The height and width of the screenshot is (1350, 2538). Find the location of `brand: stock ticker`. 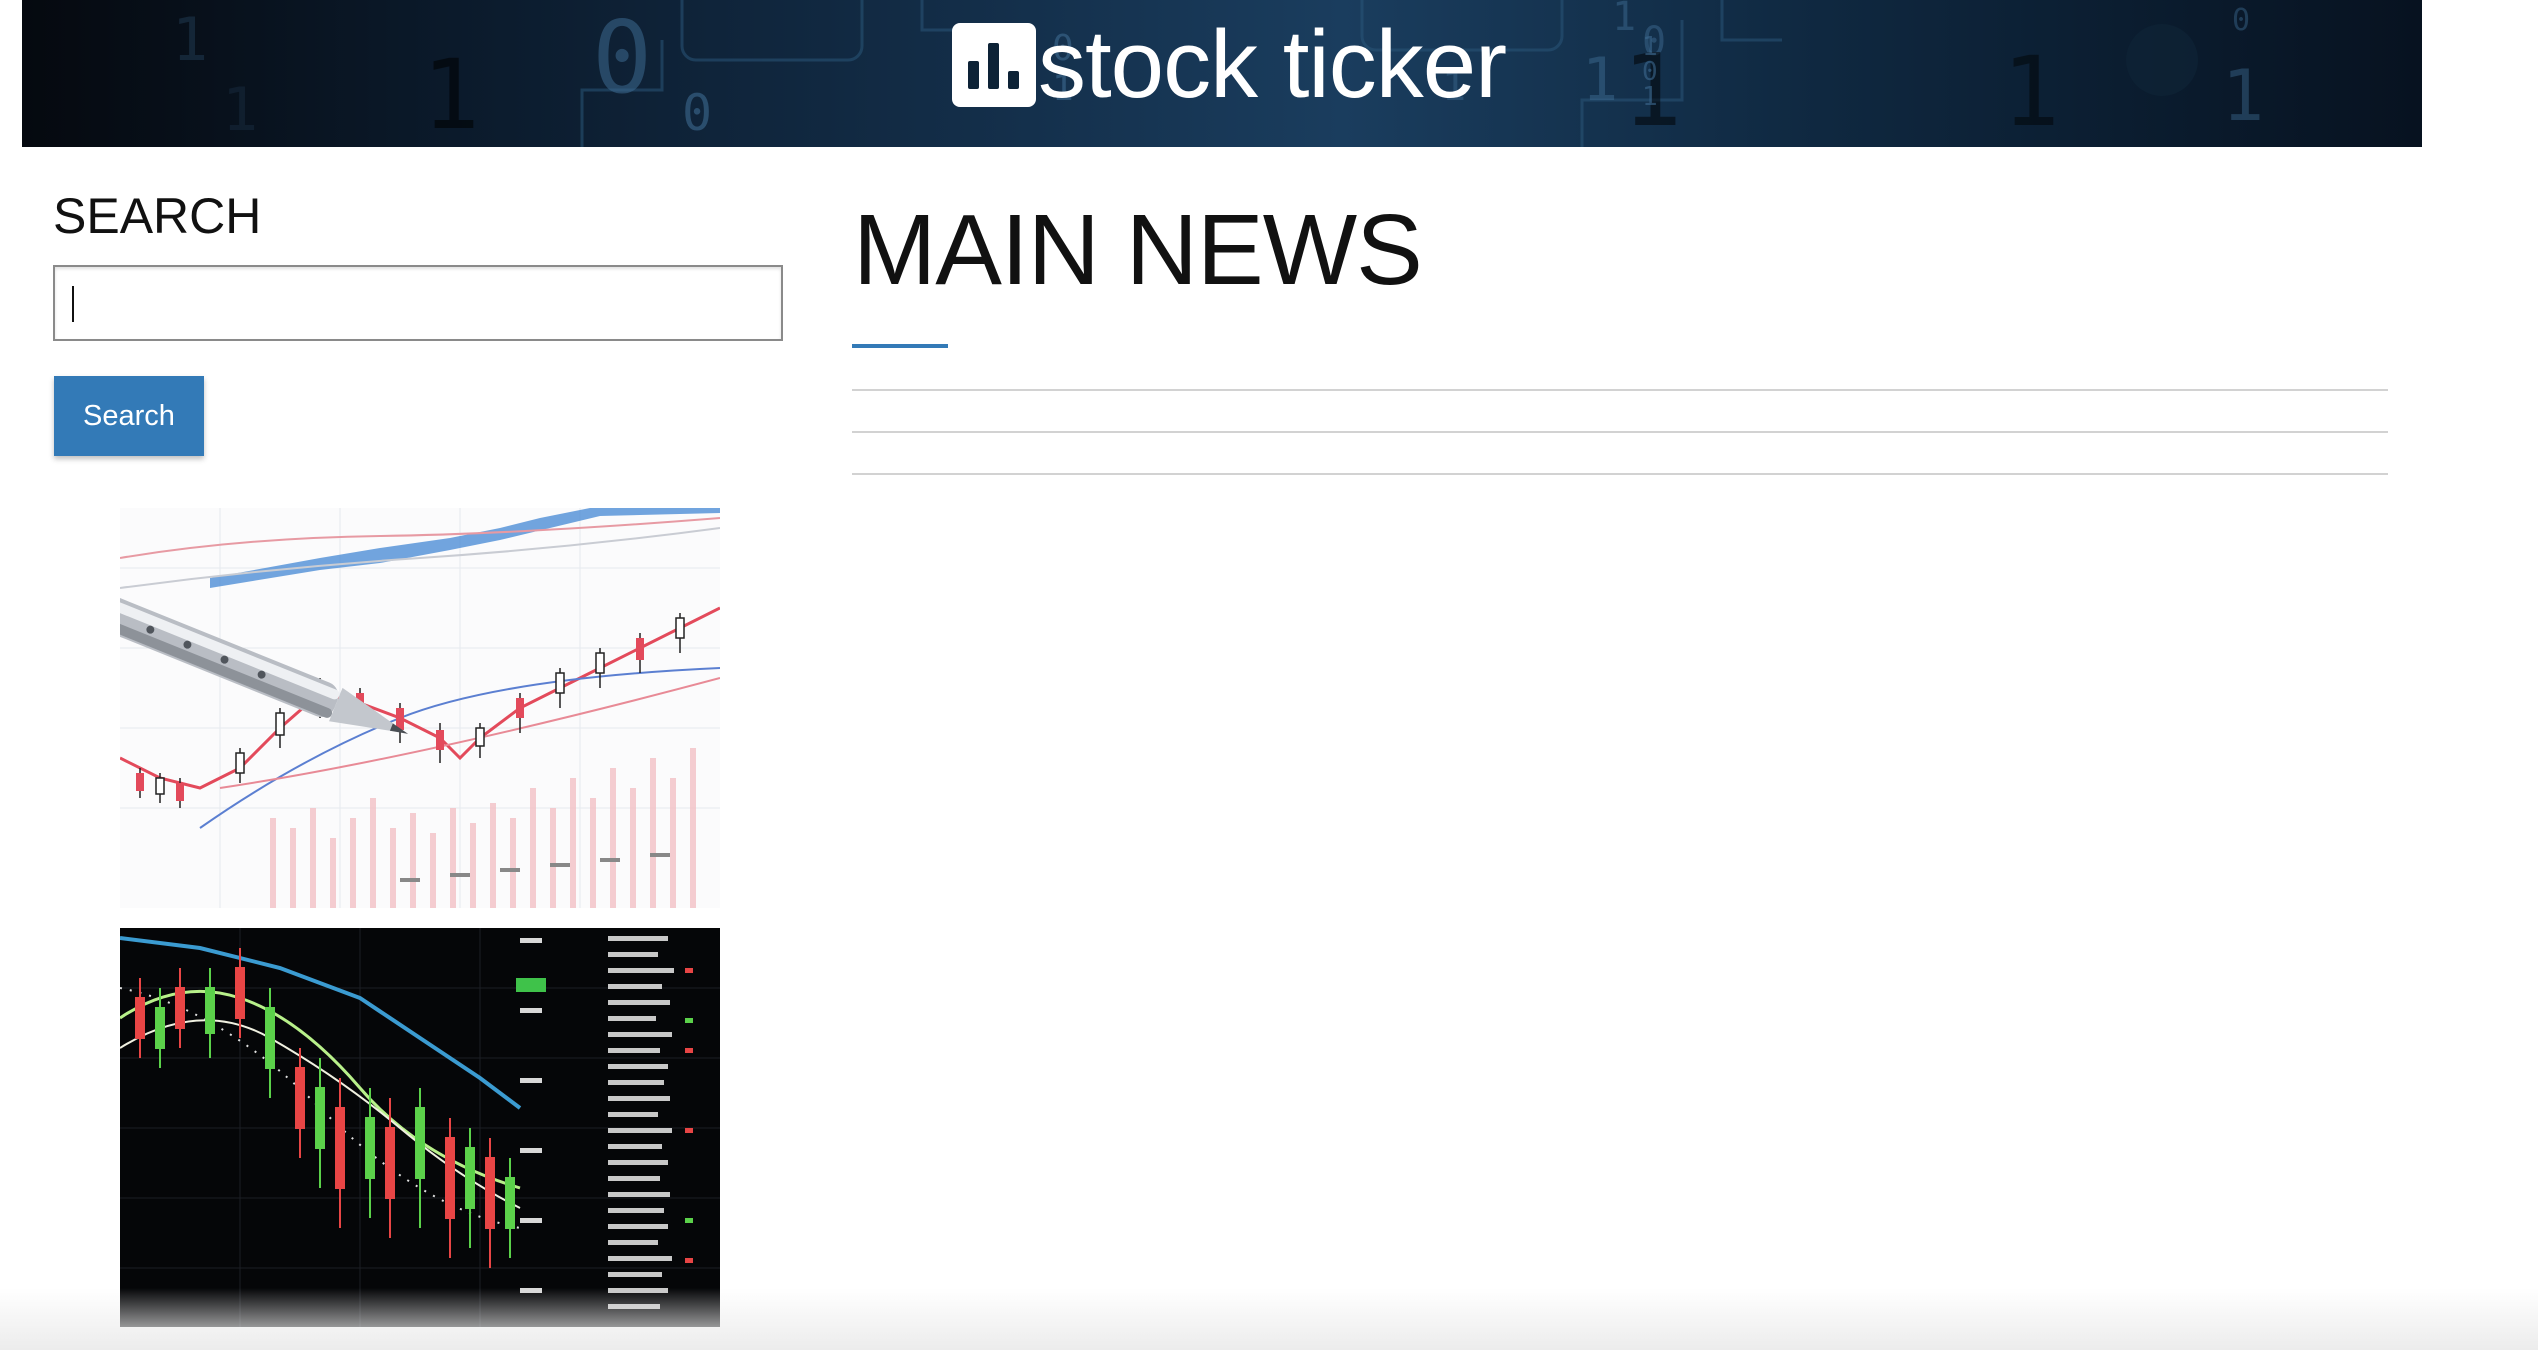

brand: stock ticker is located at coordinates (1229, 64).